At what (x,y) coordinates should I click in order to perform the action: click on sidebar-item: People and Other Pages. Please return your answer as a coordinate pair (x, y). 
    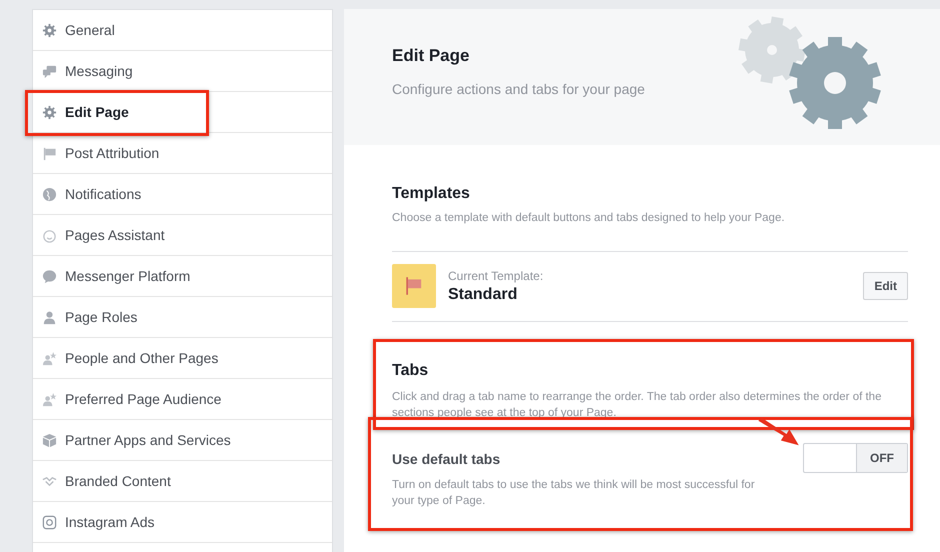
    Looking at the image, I should click on (182, 358).